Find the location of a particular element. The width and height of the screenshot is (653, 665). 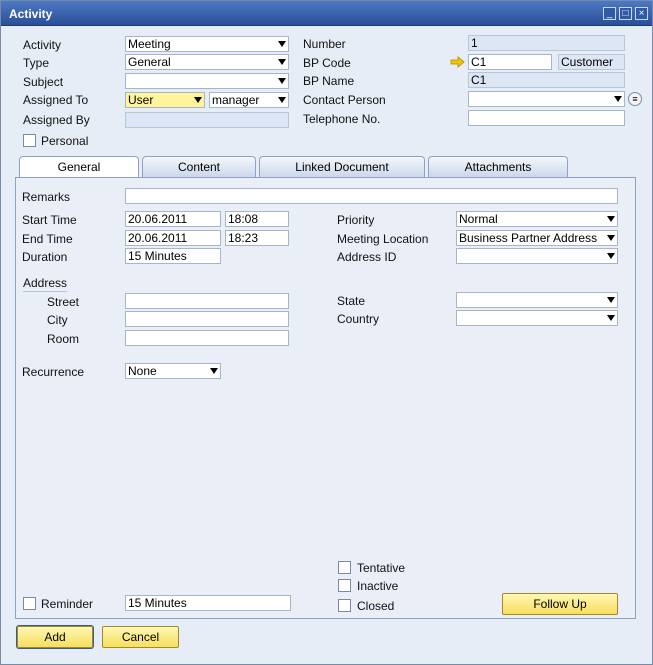

personal-label: Personal is located at coordinates (65, 141).